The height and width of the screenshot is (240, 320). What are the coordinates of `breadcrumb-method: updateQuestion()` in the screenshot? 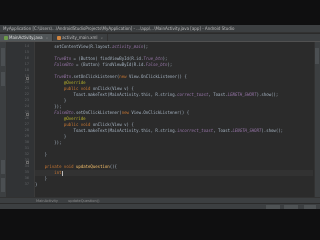 It's located at (84, 201).